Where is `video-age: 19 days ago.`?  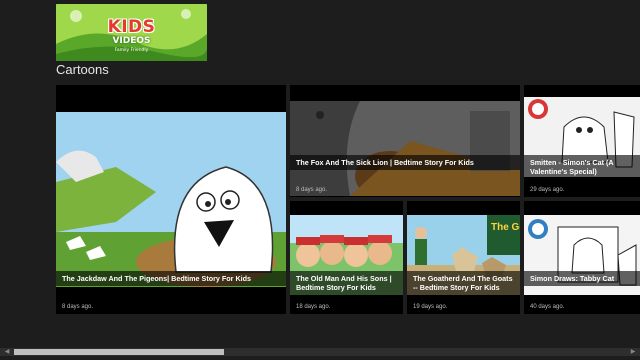
video-age: 19 days ago. is located at coordinates (430, 307).